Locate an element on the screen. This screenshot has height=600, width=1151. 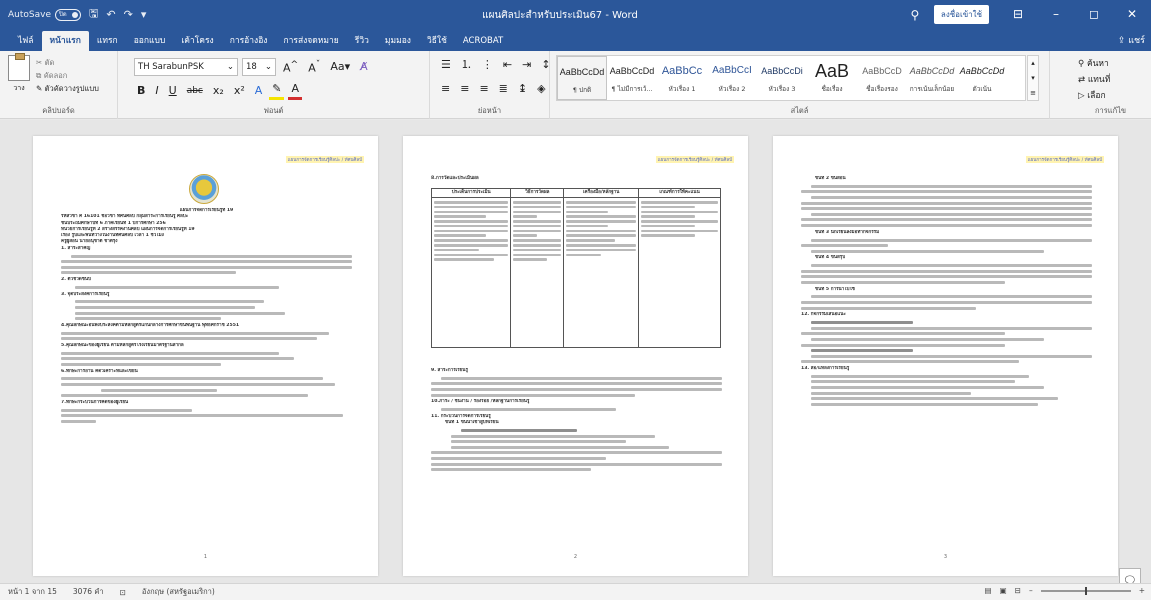
font-size-select: 18 ⌄ is located at coordinates (259, 66).